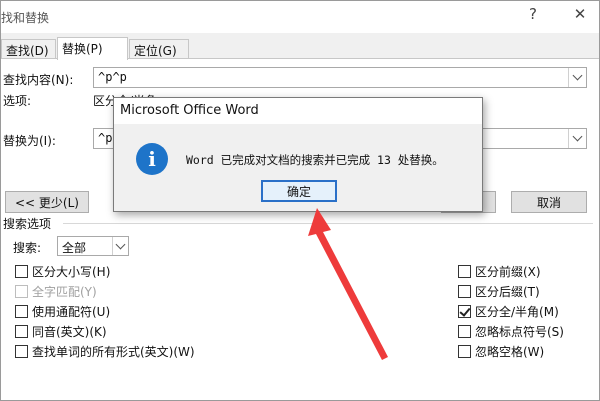  I want to click on search-direction-dropdown, so click(120, 246).